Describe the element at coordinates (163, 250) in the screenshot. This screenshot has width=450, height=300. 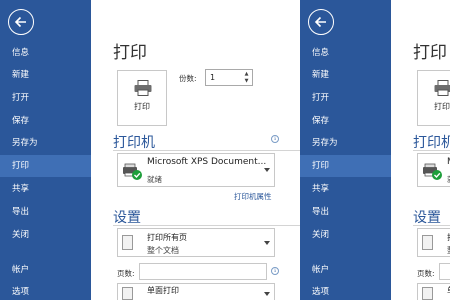
I see `print-range-sub: 整个文档` at that location.